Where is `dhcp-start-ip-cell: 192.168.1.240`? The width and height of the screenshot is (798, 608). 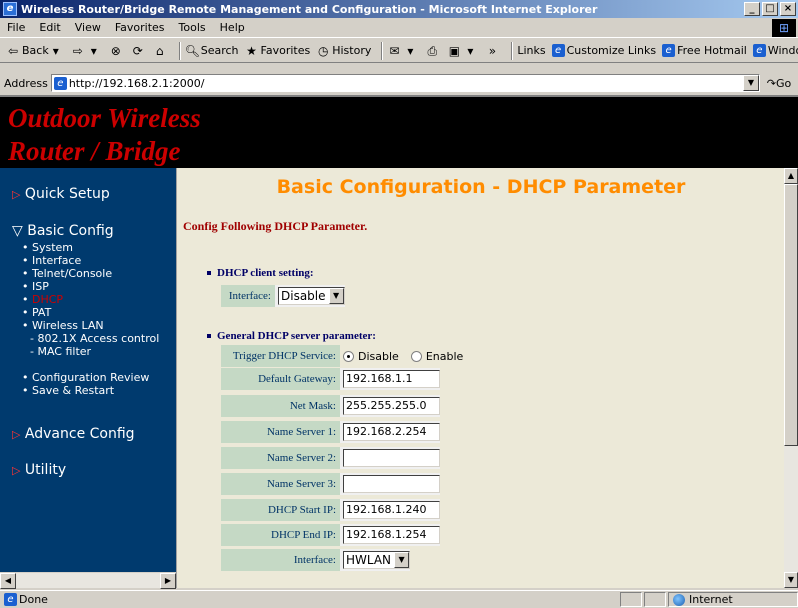 dhcp-start-ip-cell: 192.168.1.240 is located at coordinates (390, 510).